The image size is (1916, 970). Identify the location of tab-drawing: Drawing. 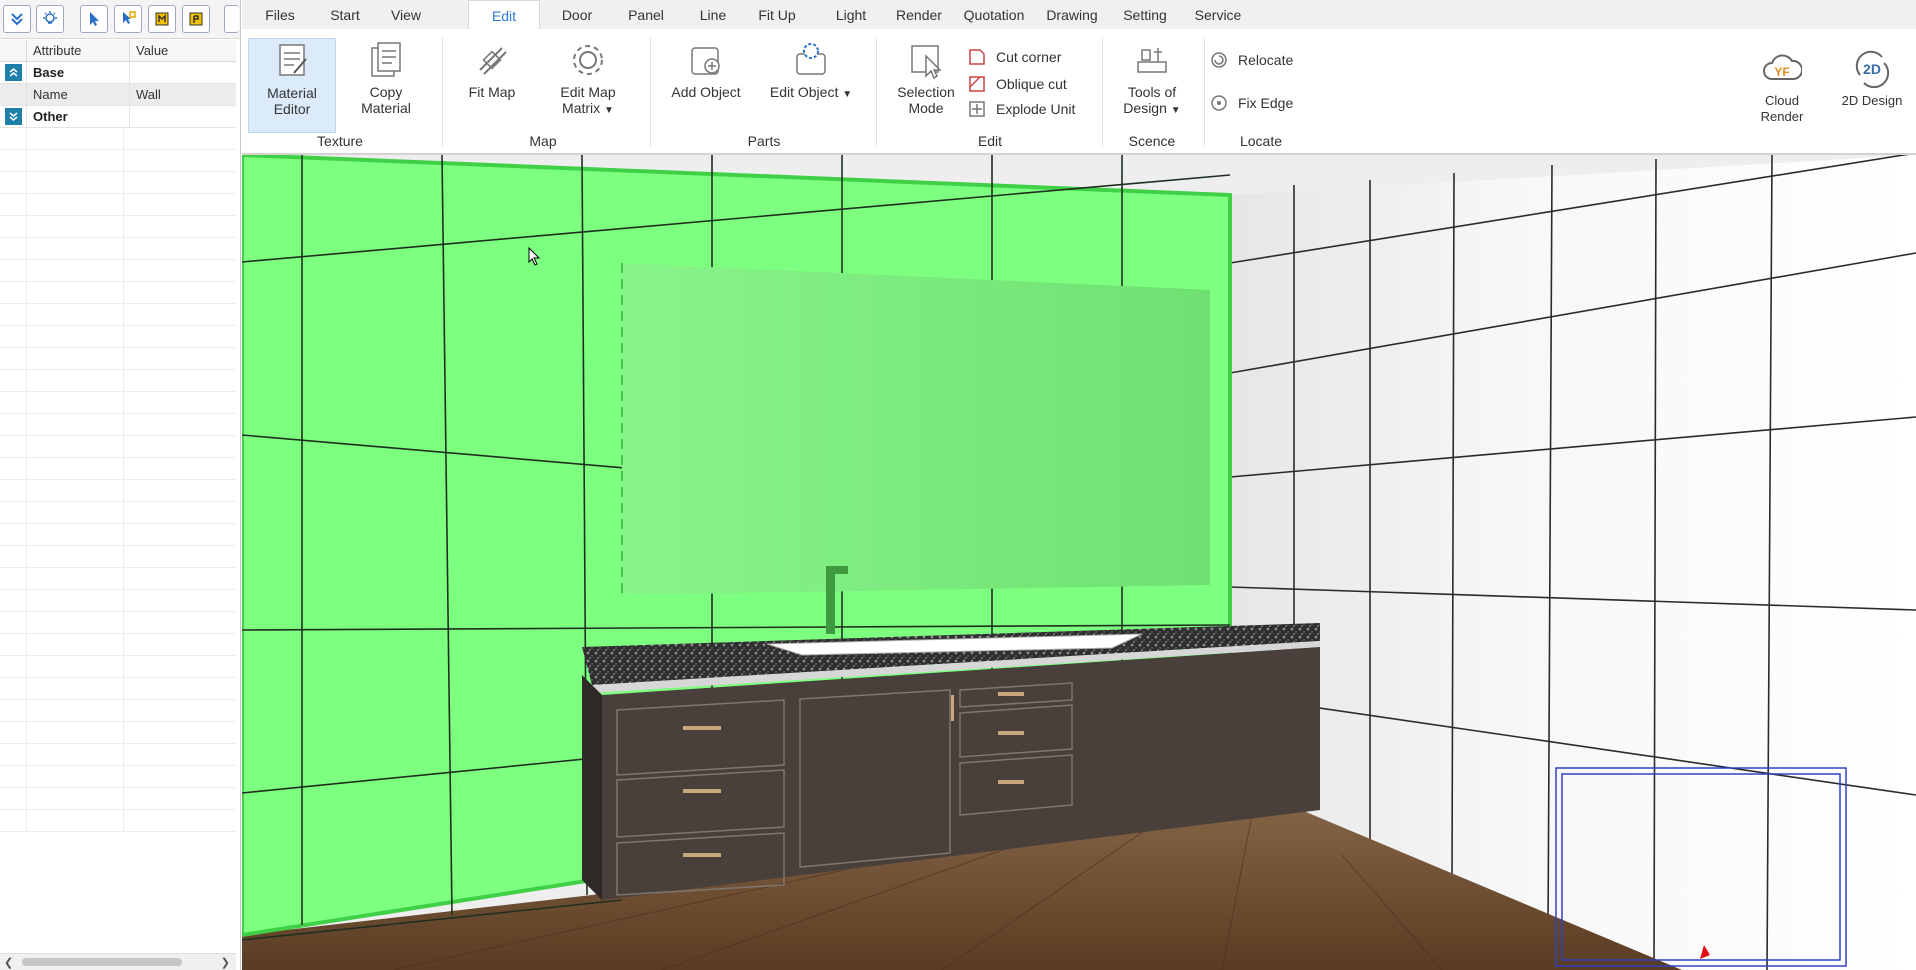
(1072, 14).